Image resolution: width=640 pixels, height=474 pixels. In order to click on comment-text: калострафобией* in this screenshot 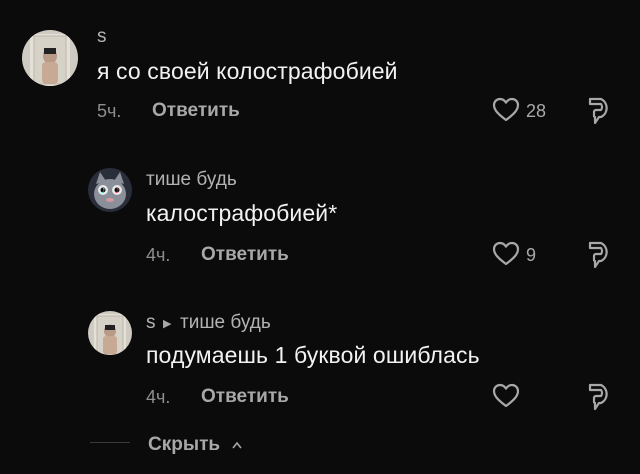, I will do `click(242, 213)`.